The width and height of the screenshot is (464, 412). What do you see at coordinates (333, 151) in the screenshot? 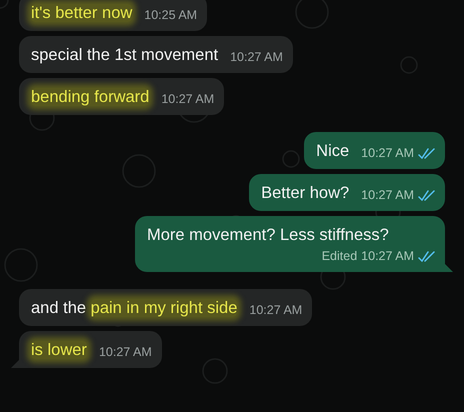
I see `message-text: Nice` at bounding box center [333, 151].